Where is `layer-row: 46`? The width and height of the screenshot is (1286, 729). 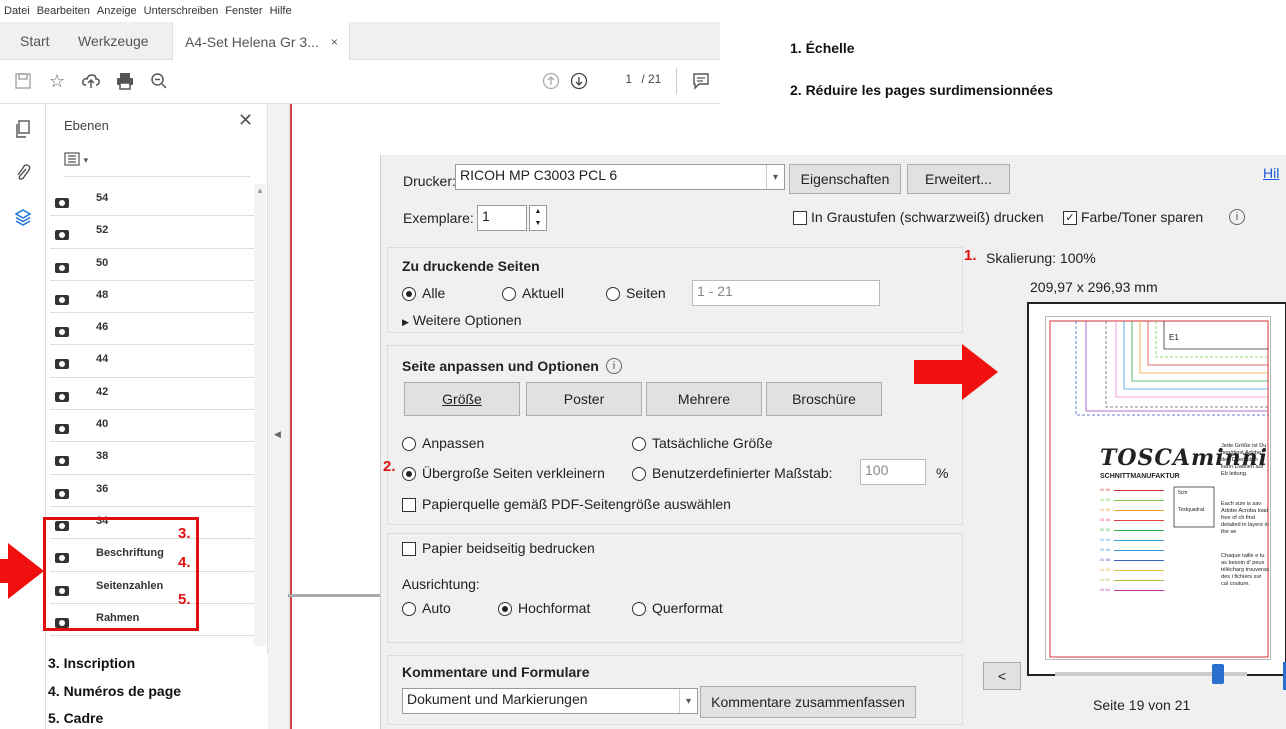 layer-row: 46 is located at coordinates (152, 329).